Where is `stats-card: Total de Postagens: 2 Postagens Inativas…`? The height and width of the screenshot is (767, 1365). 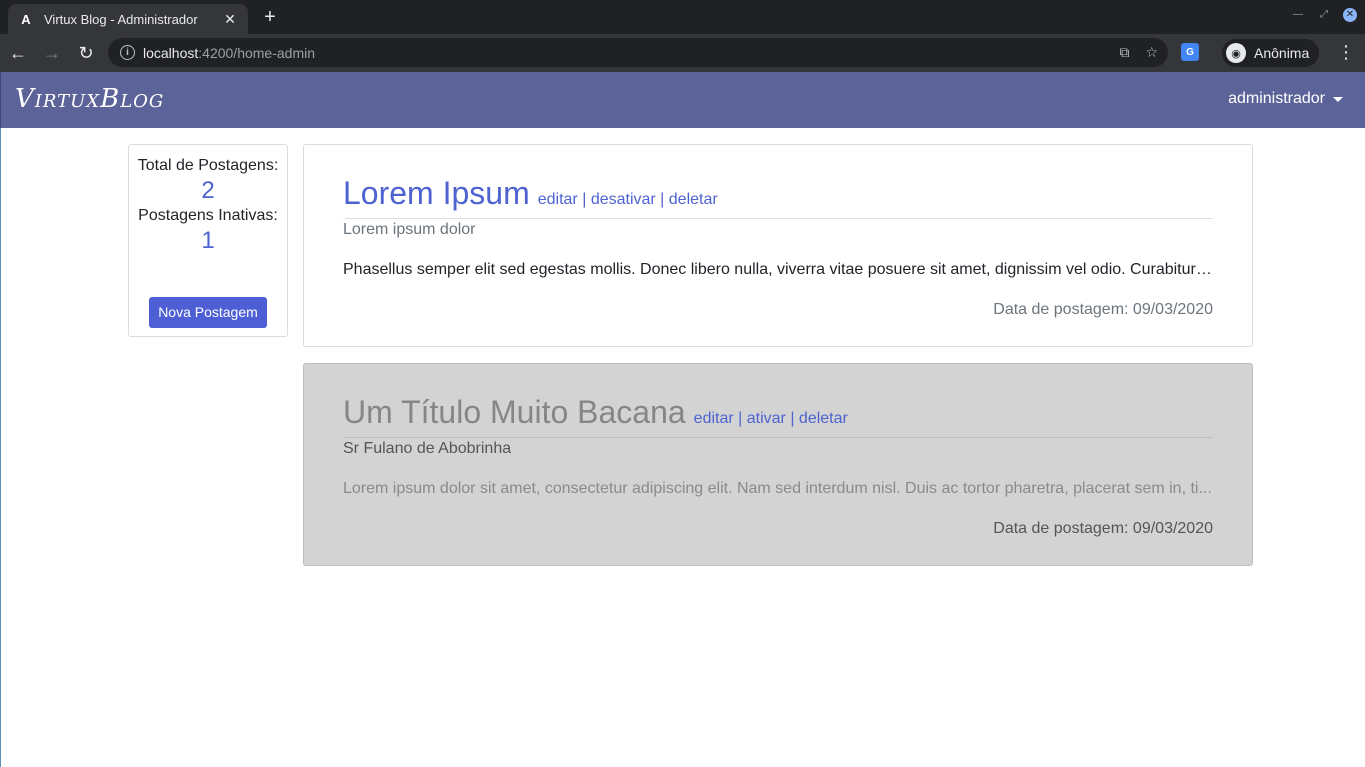
stats-card: Total de Postagens: 2 Postagens Inativas… is located at coordinates (208, 240).